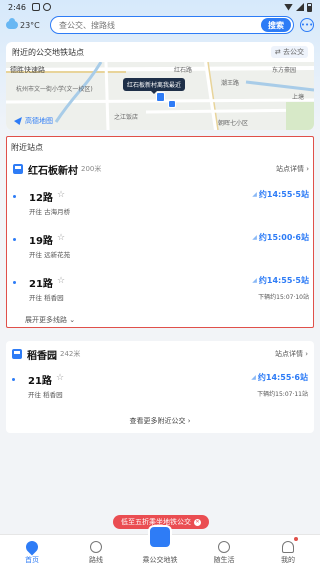 The image size is (320, 568). What do you see at coordinates (298, 97) in the screenshot?
I see `map-label: 上塘` at bounding box center [298, 97].